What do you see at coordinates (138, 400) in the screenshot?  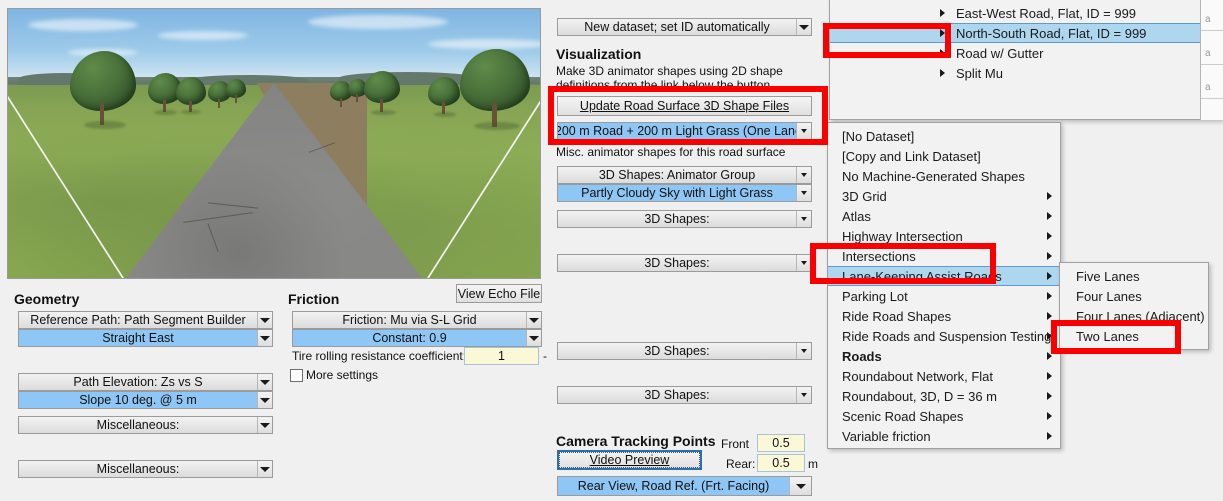 I see `path-elevation-value-label: Slope 10 deg. @ 5 m` at bounding box center [138, 400].